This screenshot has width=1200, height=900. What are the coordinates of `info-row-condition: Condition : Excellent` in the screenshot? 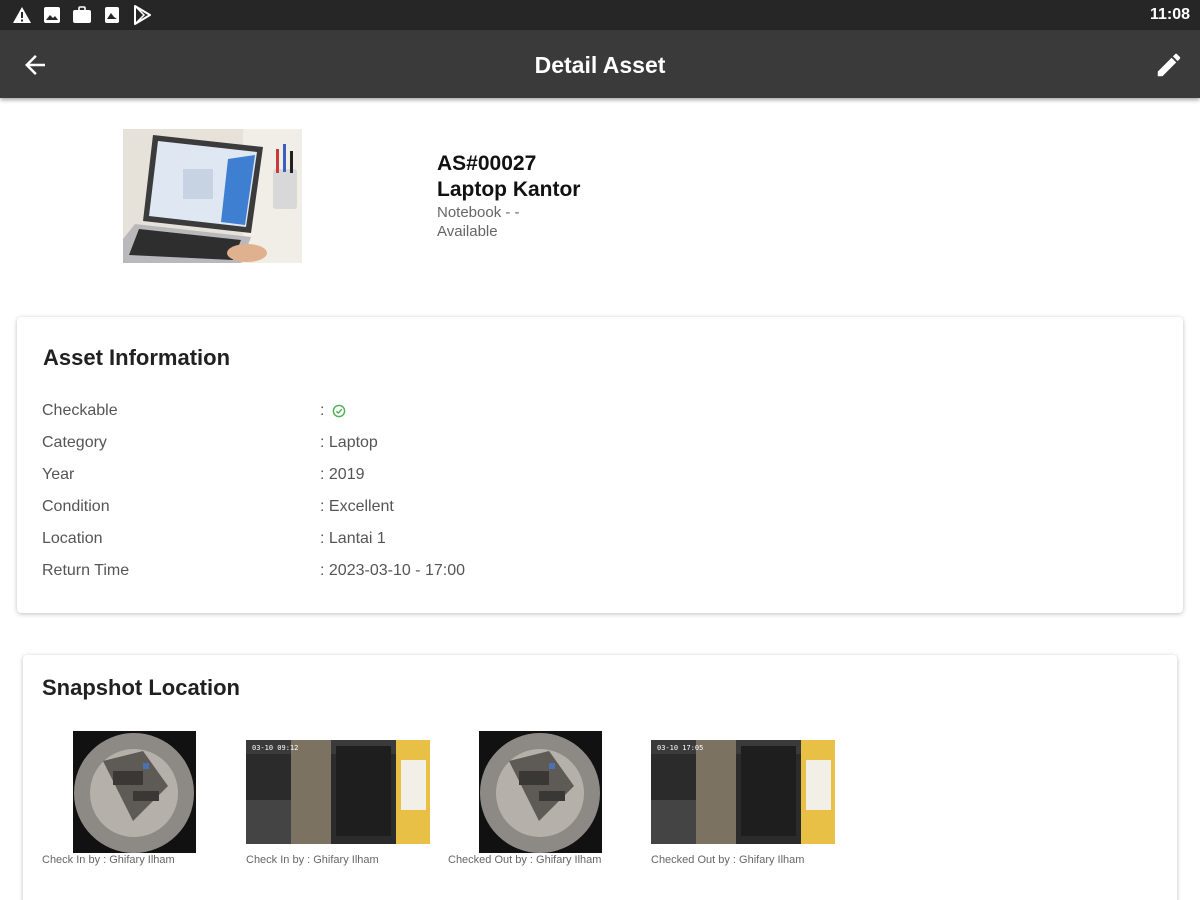 It's located at (253, 507).